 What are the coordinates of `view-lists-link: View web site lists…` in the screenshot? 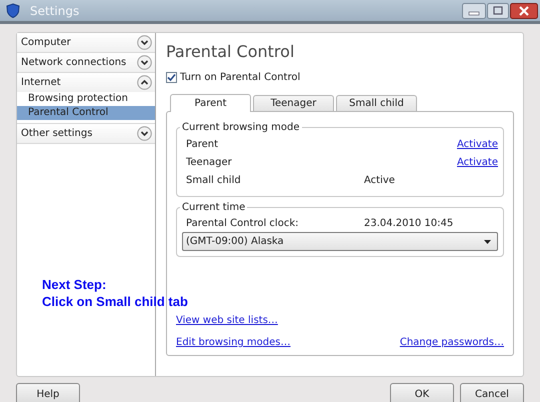 It's located at (227, 320).